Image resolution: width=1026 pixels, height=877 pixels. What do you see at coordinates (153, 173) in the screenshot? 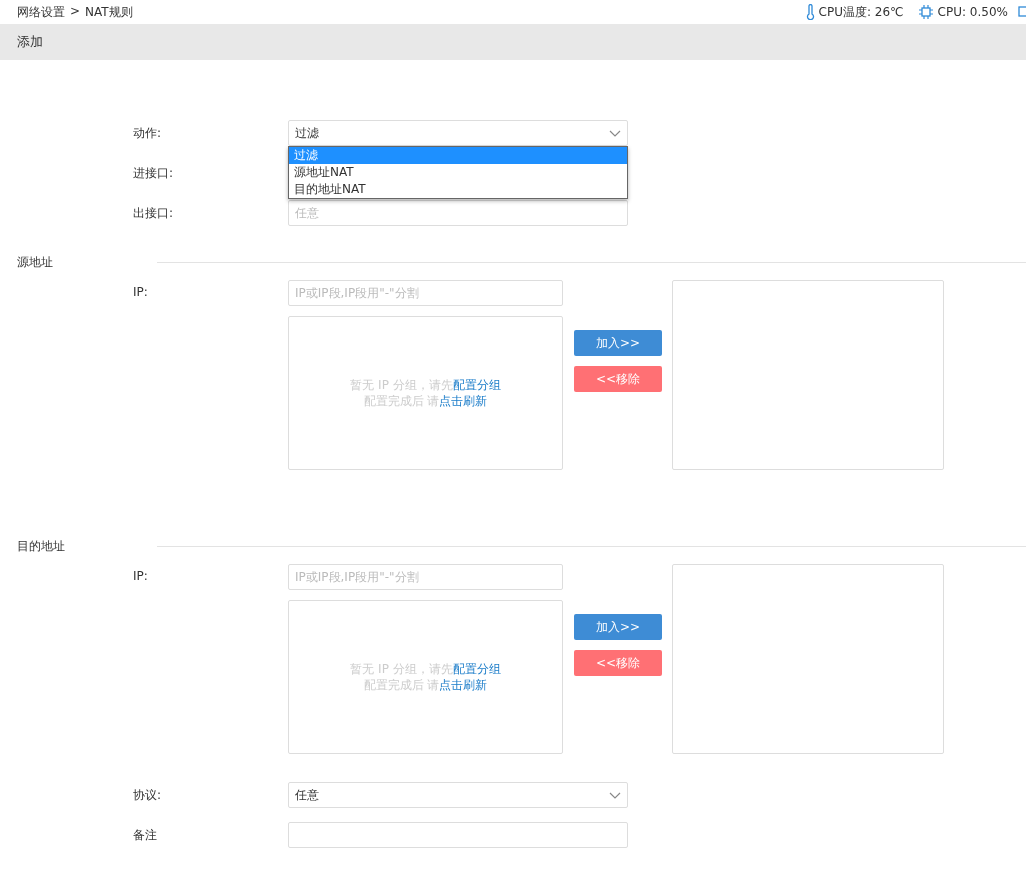
I see `field-label: 进接口:` at bounding box center [153, 173].